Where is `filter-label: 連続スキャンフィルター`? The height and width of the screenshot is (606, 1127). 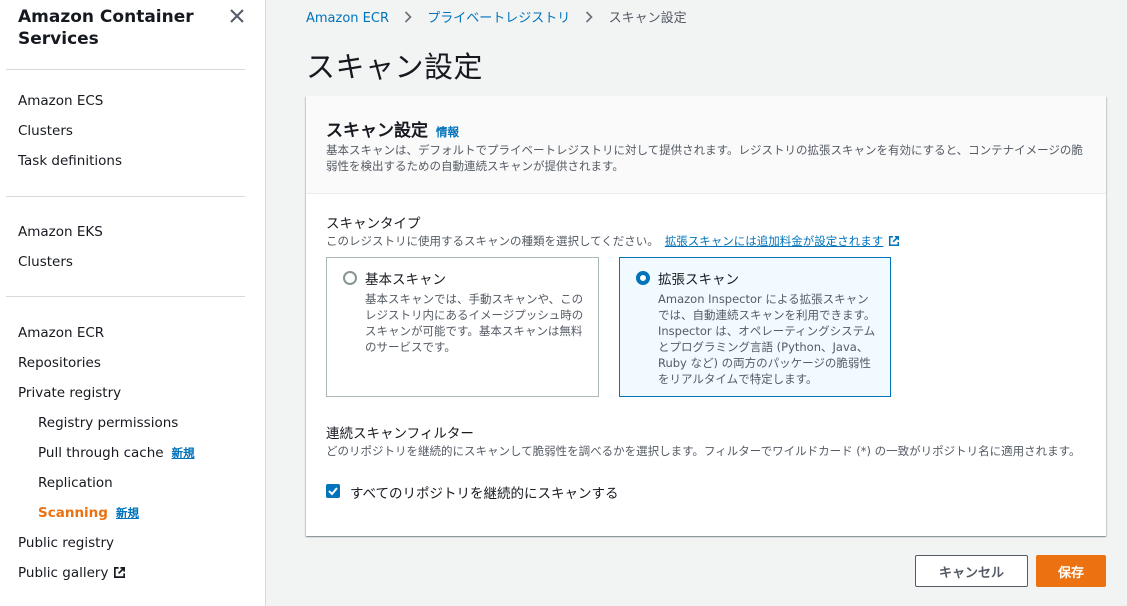
filter-label: 連続スキャンフィルター is located at coordinates (400, 434).